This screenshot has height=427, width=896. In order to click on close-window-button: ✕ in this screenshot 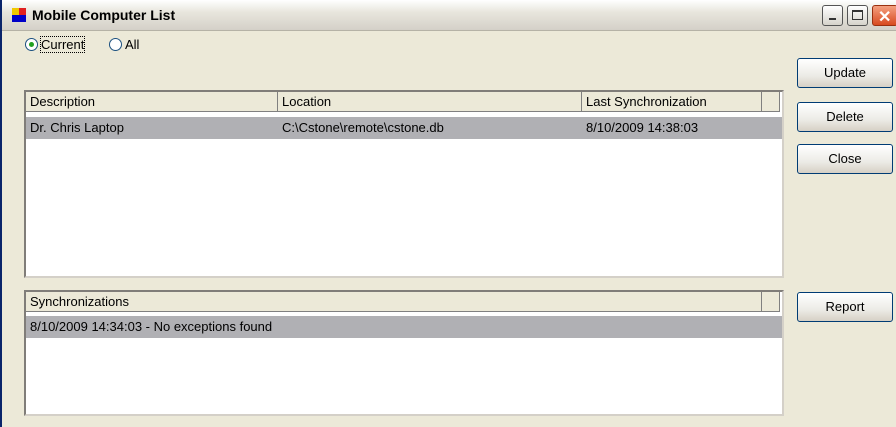, I will do `click(884, 15)`.